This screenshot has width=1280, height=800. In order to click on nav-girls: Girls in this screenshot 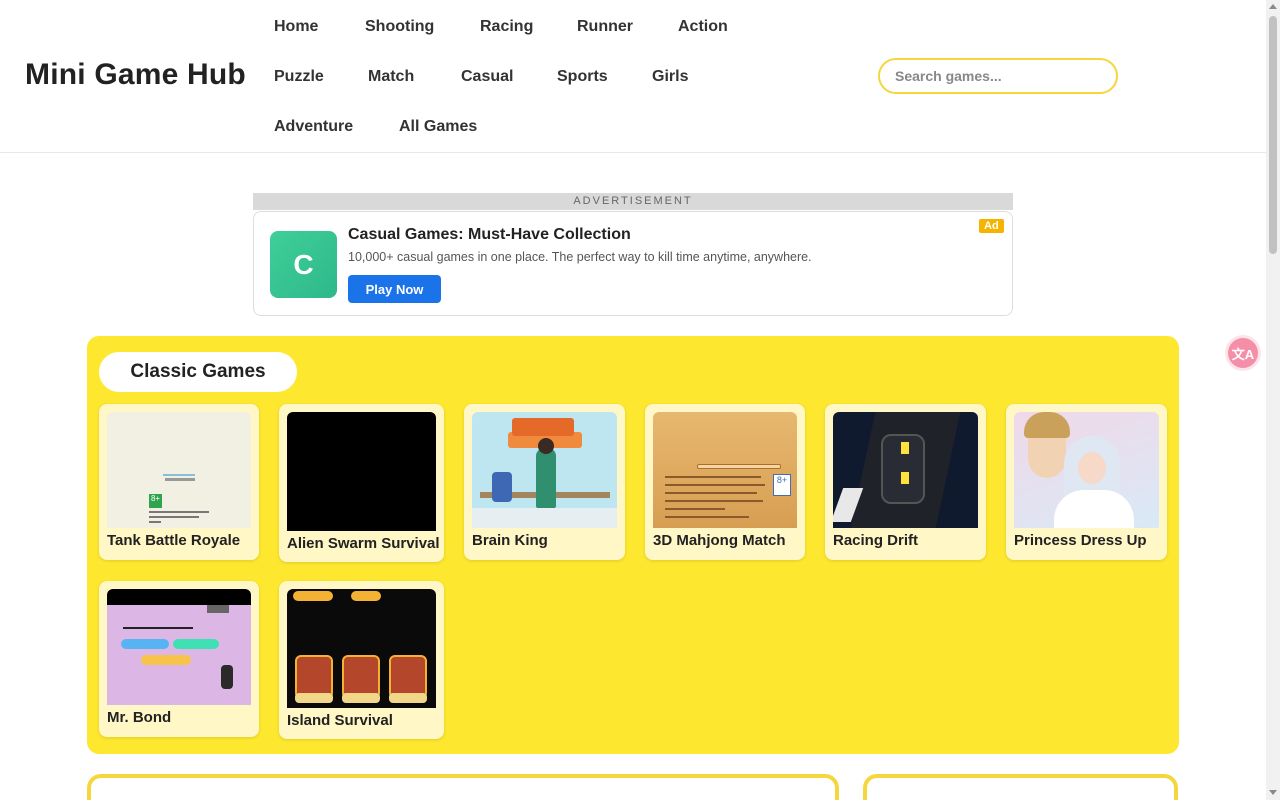, I will do `click(670, 77)`.